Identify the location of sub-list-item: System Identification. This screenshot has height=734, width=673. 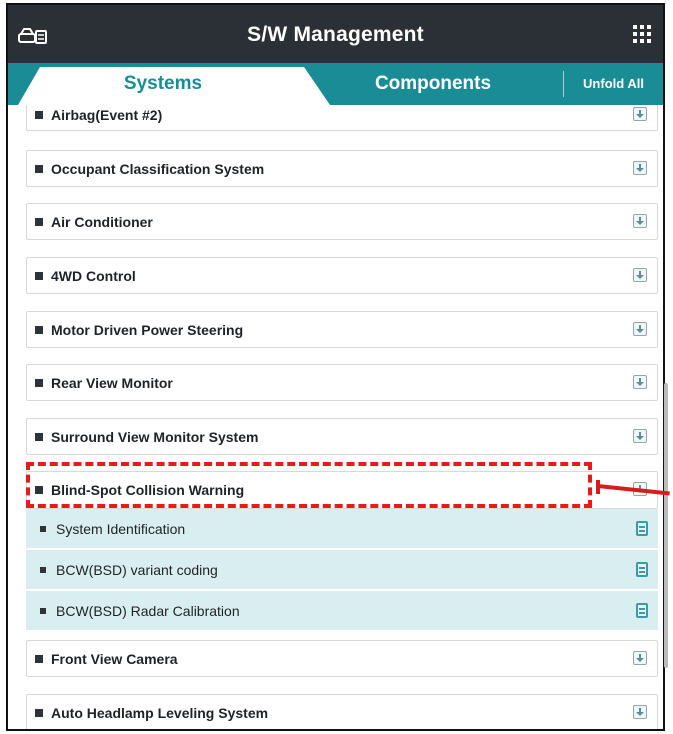
(342, 529).